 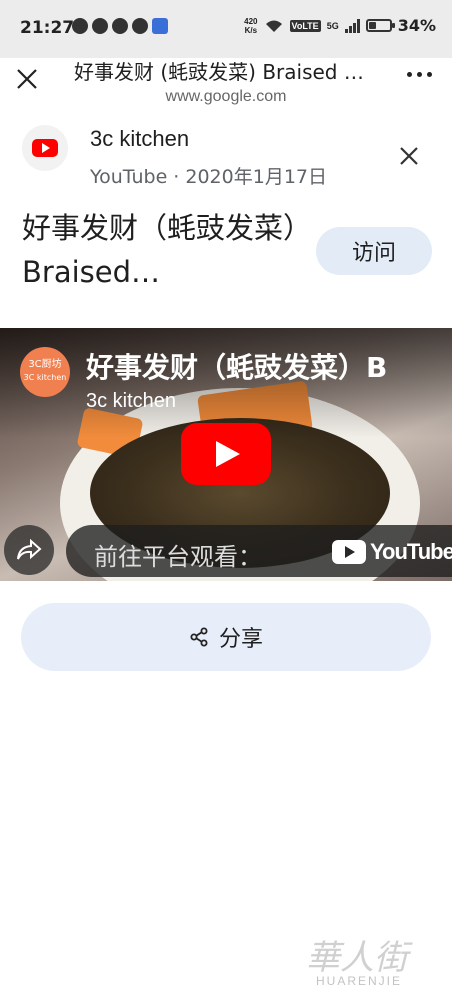 I want to click on youtube-logo-icon, so click(x=45, y=148).